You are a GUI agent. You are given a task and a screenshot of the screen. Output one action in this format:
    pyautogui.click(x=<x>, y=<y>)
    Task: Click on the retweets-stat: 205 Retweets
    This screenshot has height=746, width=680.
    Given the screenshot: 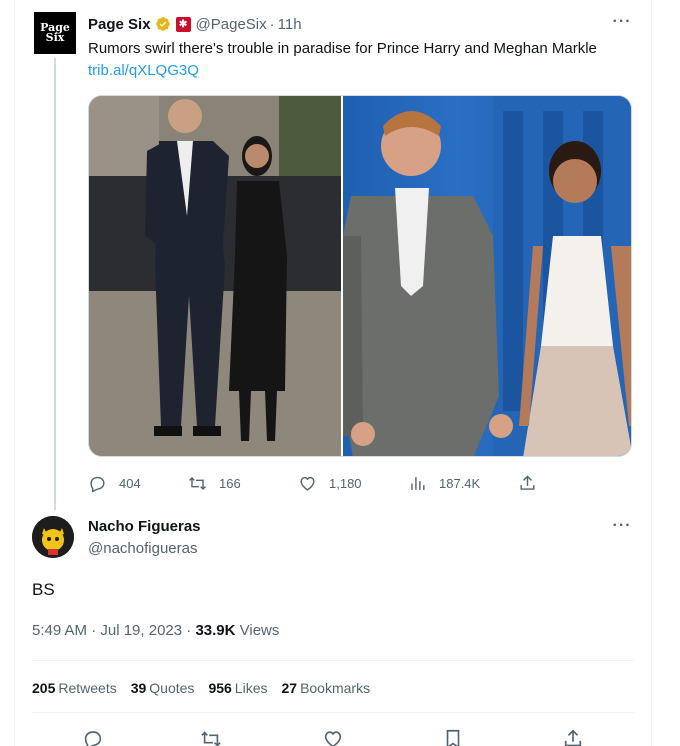 What is the action you would take?
    pyautogui.click(x=74, y=688)
    